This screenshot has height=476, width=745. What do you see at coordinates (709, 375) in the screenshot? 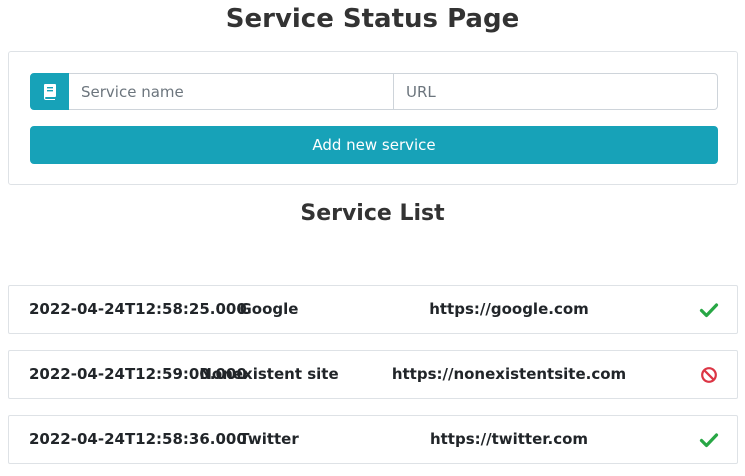
I see `ban-icon` at bounding box center [709, 375].